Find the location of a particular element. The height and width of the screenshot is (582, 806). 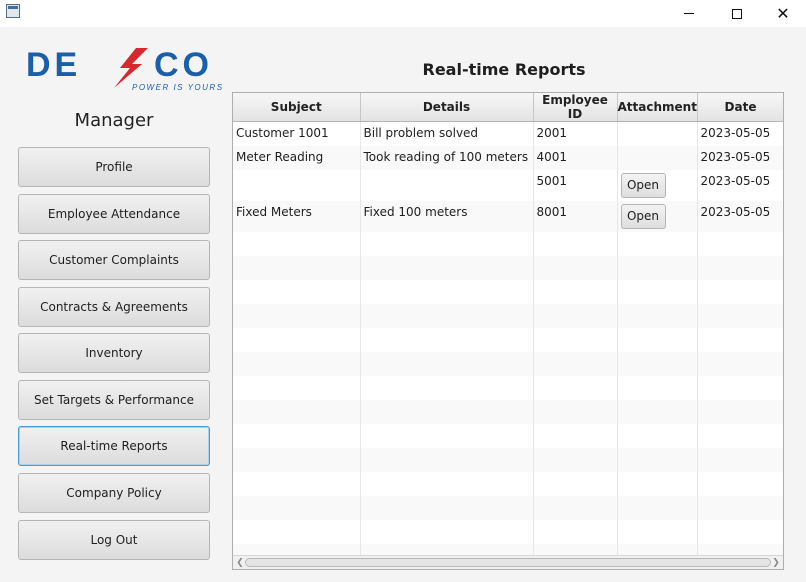

cell-employee-id: 5001 is located at coordinates (575, 185).